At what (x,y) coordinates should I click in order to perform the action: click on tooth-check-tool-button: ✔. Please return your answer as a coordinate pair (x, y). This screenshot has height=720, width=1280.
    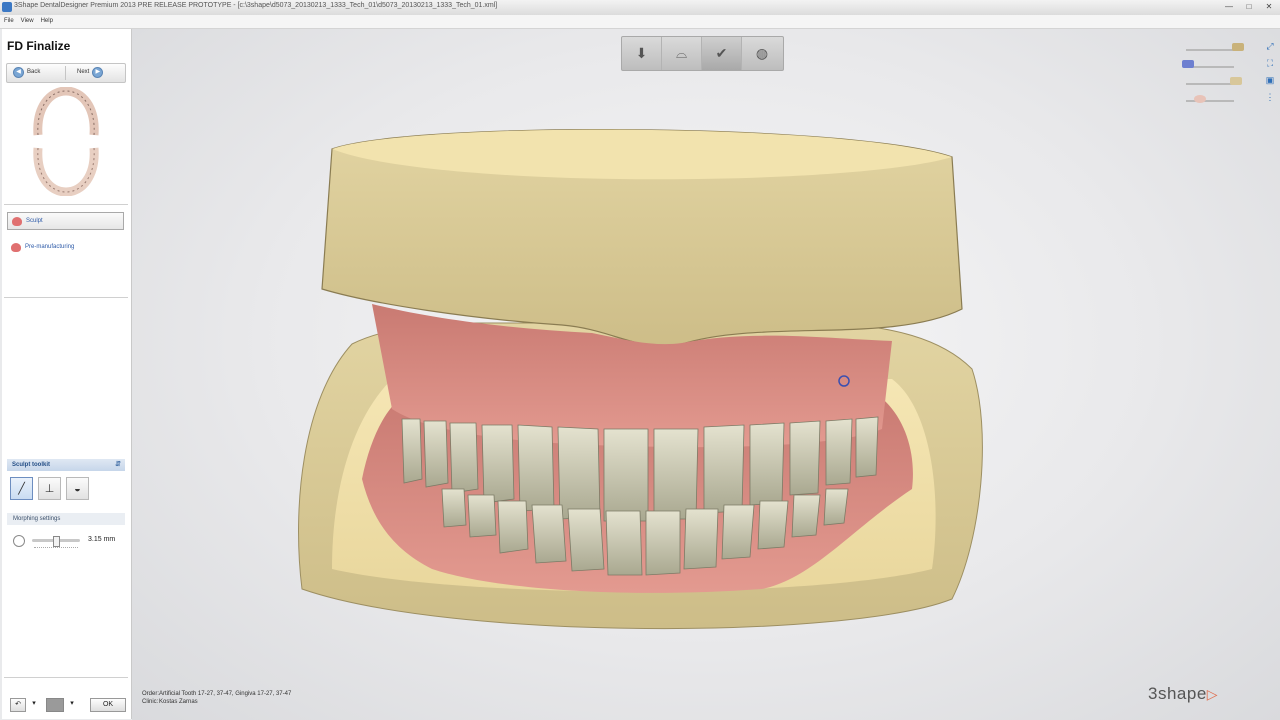
    Looking at the image, I should click on (722, 53).